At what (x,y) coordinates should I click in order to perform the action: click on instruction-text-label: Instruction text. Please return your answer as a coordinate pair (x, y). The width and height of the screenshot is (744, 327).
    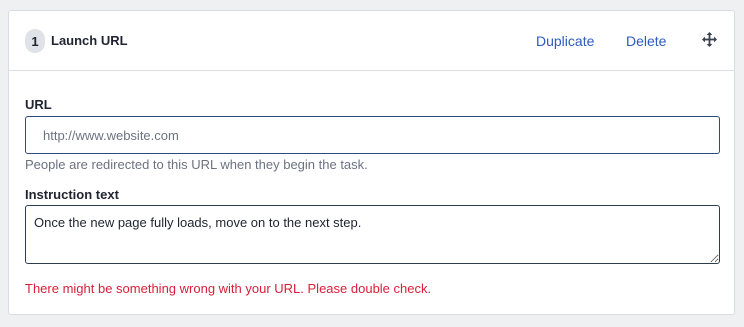
    Looking at the image, I should click on (72, 194).